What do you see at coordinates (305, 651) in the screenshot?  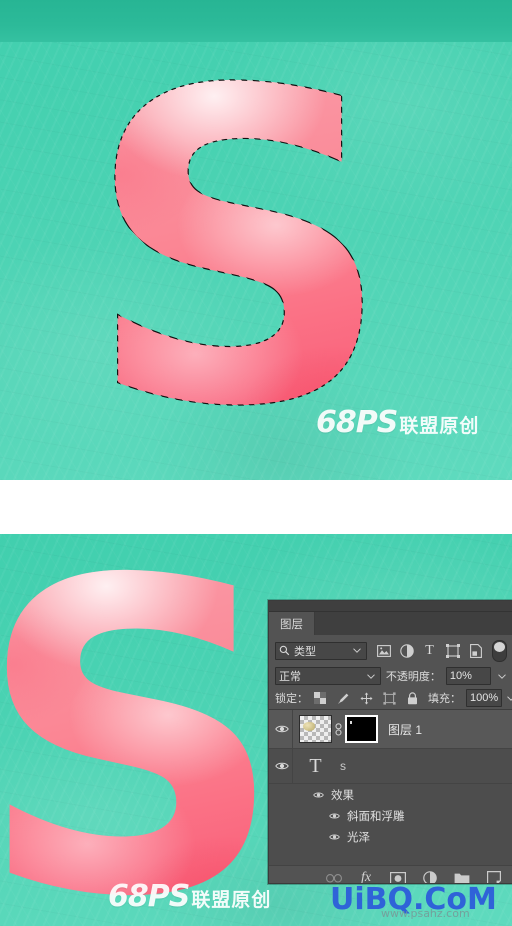 I see `filter-kind-label: 类型` at bounding box center [305, 651].